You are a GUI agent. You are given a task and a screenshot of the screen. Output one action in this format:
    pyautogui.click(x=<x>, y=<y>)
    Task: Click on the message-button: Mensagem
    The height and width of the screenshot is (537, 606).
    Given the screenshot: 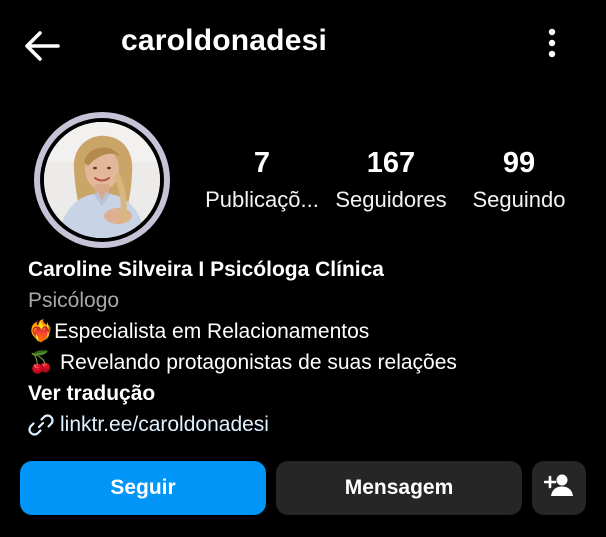 What is the action you would take?
    pyautogui.click(x=399, y=488)
    